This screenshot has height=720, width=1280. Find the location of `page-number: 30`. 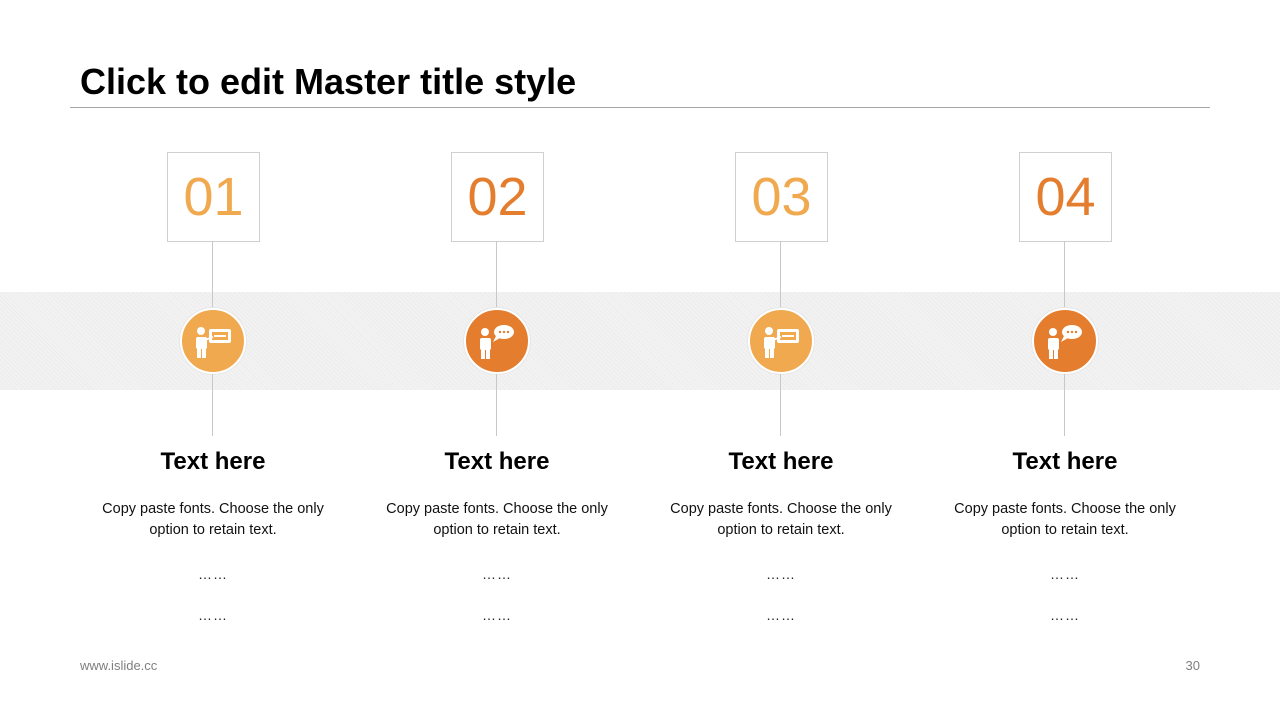

page-number: 30 is located at coordinates (1192, 665).